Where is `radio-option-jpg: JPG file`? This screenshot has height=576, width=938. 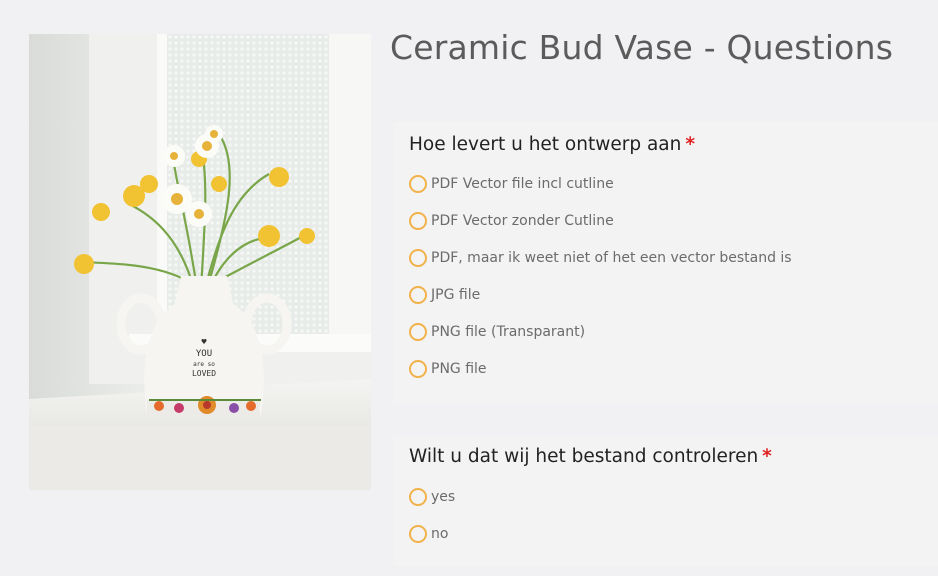
radio-option-jpg: JPG file is located at coordinates (444, 295).